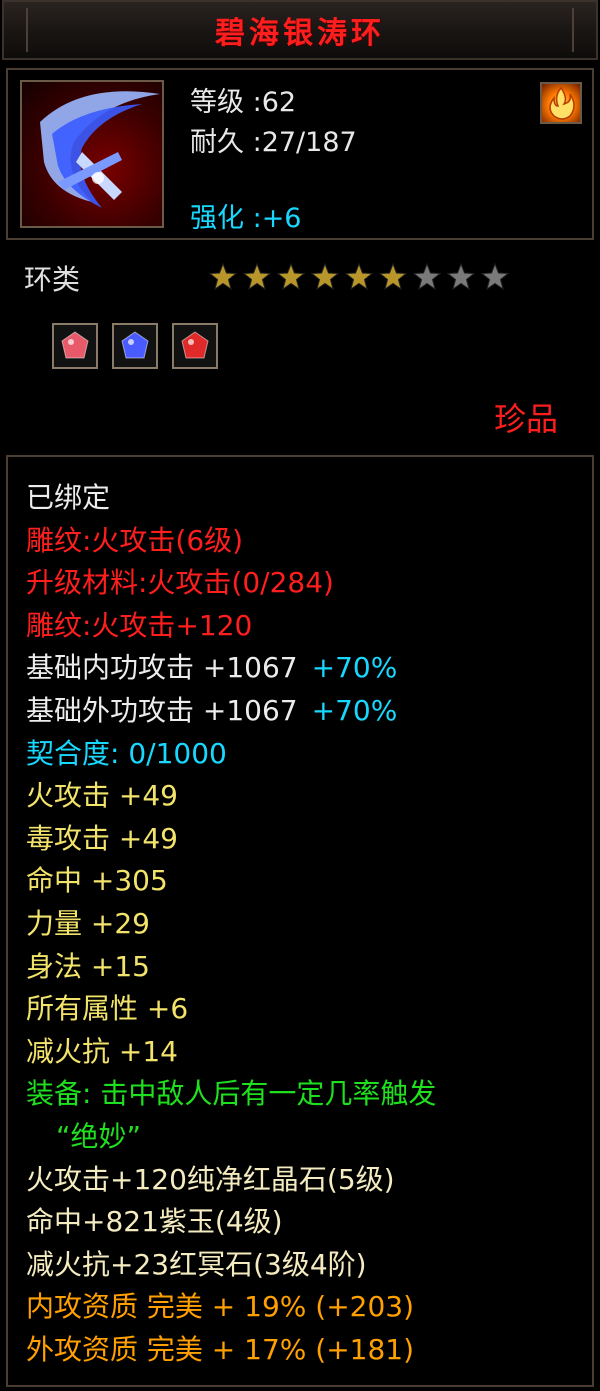  I want to click on blade-ring-icon-art, so click(100, 149).